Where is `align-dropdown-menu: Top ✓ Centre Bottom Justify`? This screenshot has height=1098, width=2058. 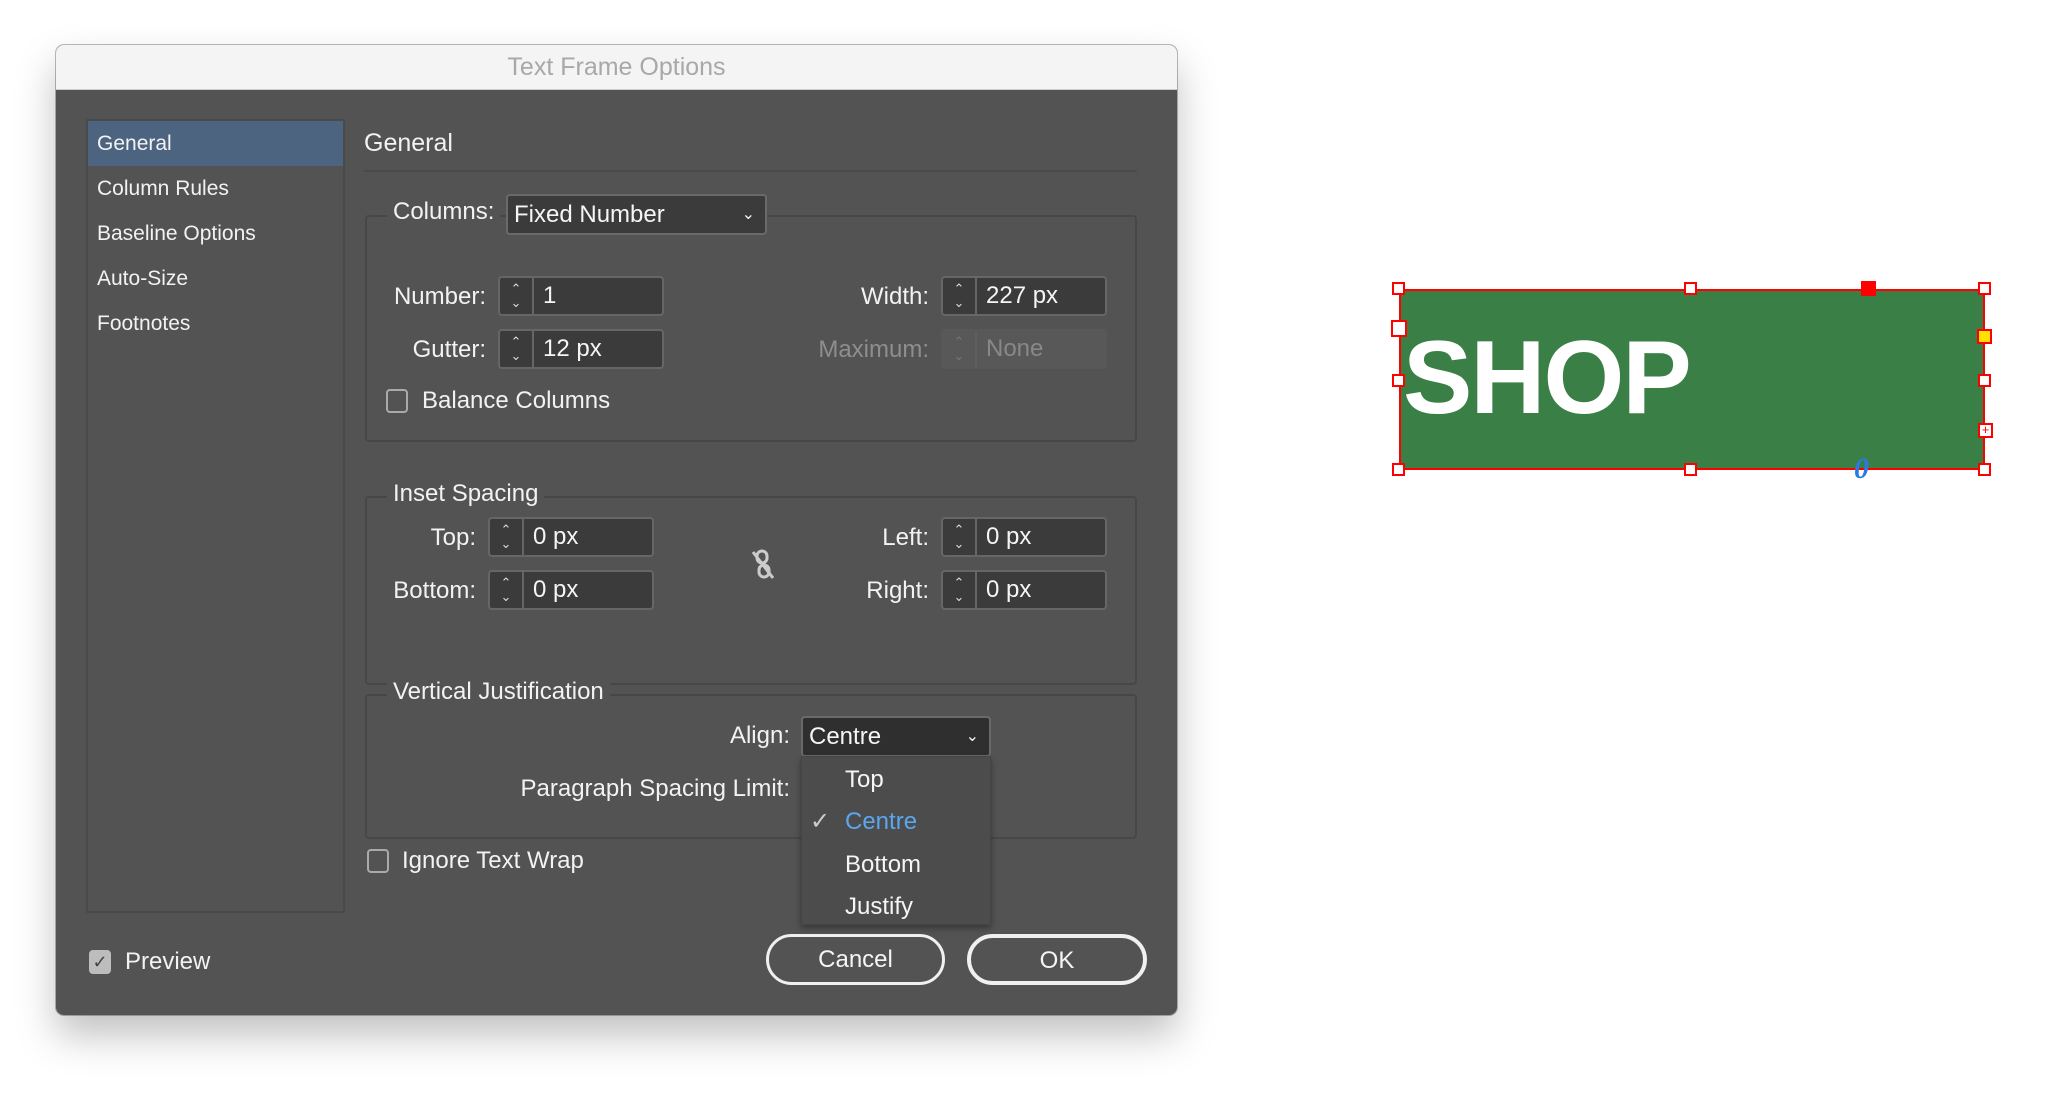 align-dropdown-menu: Top ✓ Centre Bottom Justify is located at coordinates (896, 840).